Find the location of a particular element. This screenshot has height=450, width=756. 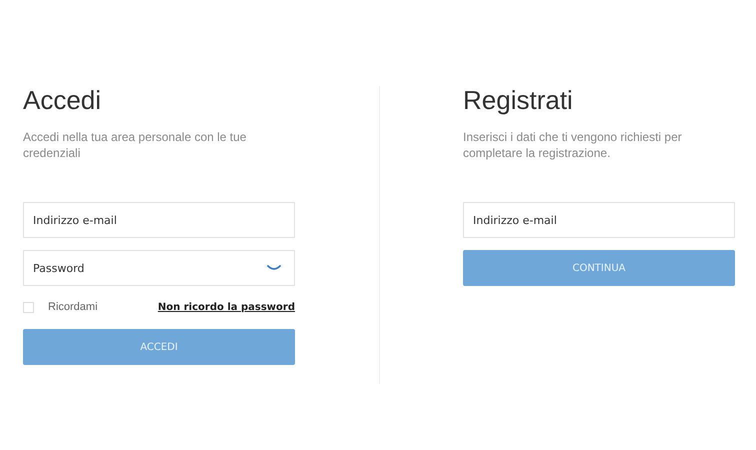

closed-eye-icon is located at coordinates (274, 268).